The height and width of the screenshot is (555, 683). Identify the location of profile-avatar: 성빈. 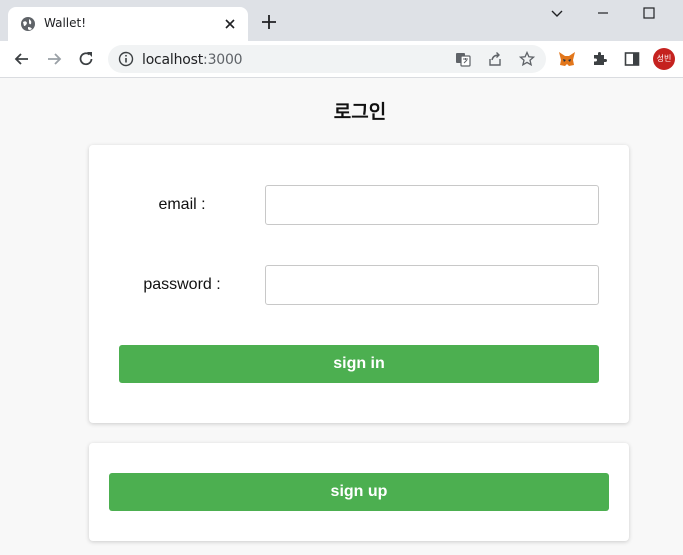
(664, 59).